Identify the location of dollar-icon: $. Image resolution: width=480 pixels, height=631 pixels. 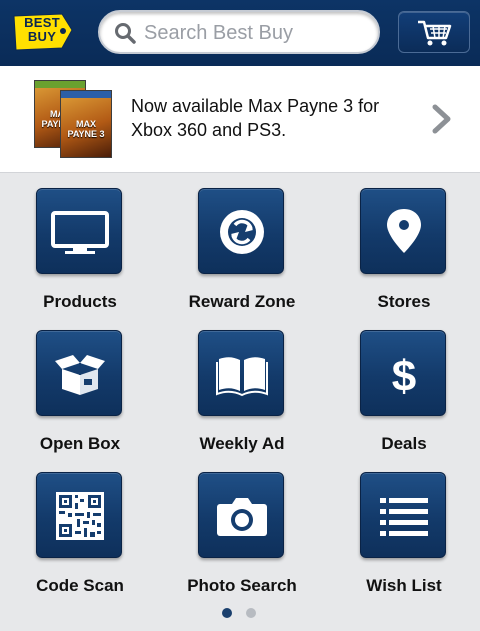
(404, 376).